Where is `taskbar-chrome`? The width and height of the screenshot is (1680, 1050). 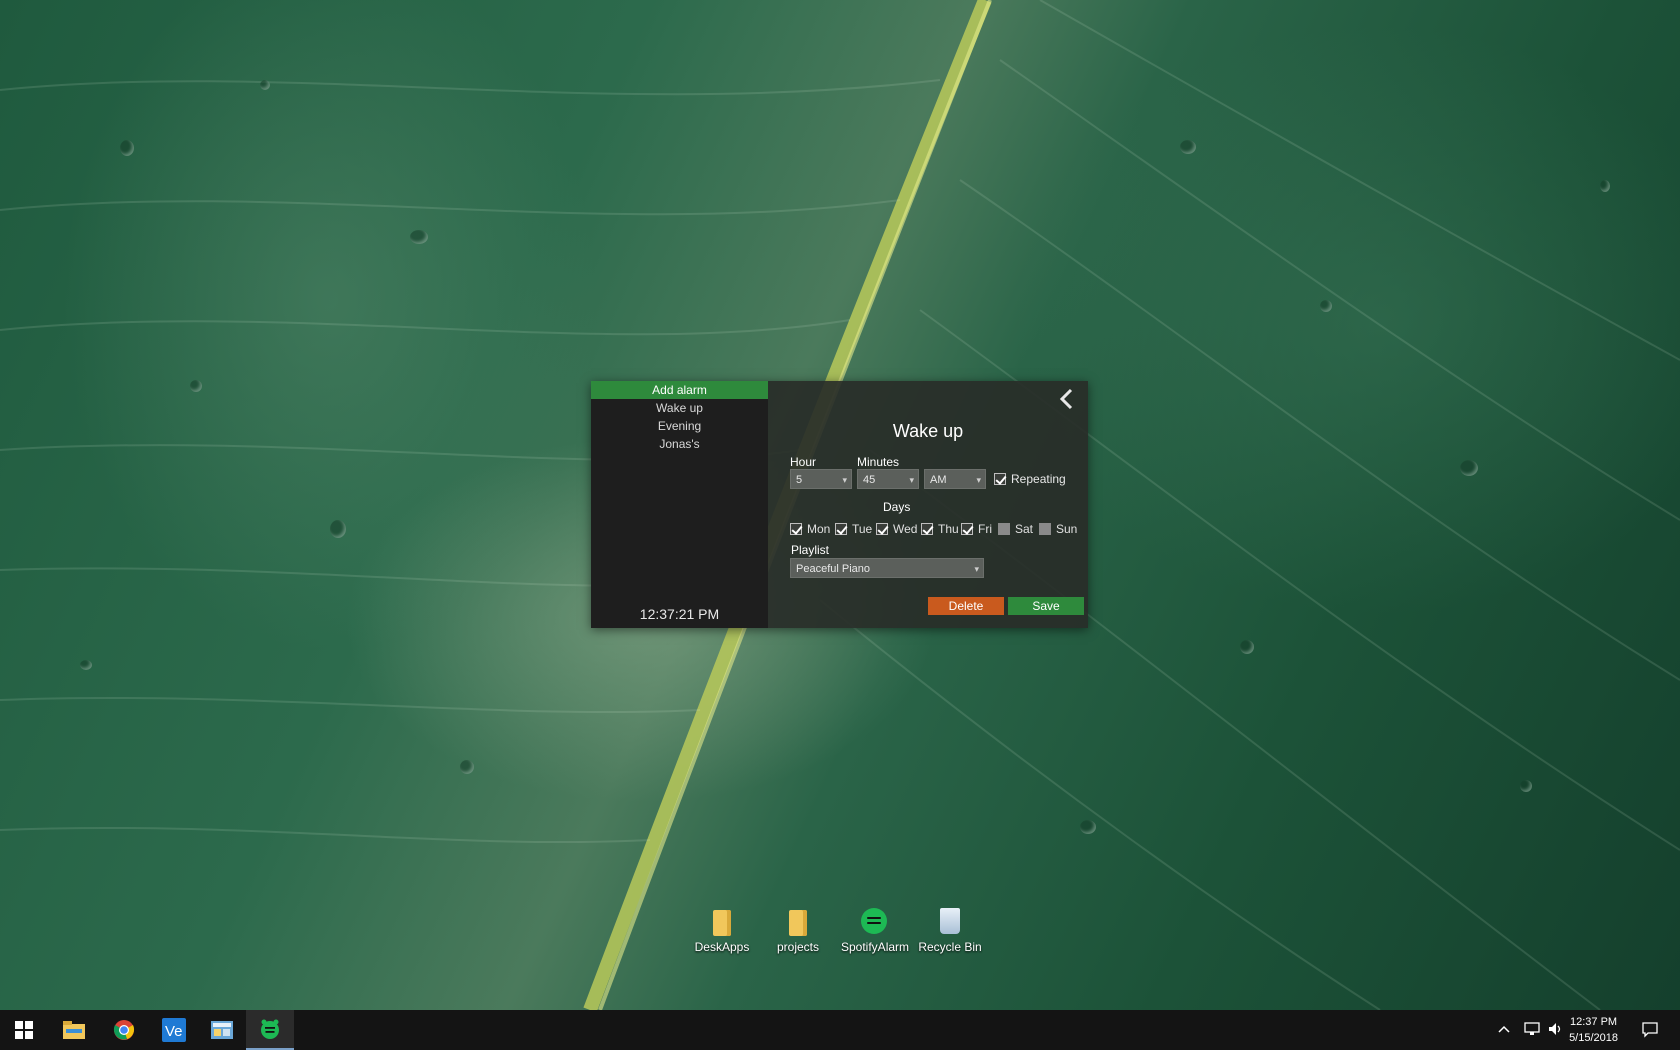
taskbar-chrome is located at coordinates (124, 1030).